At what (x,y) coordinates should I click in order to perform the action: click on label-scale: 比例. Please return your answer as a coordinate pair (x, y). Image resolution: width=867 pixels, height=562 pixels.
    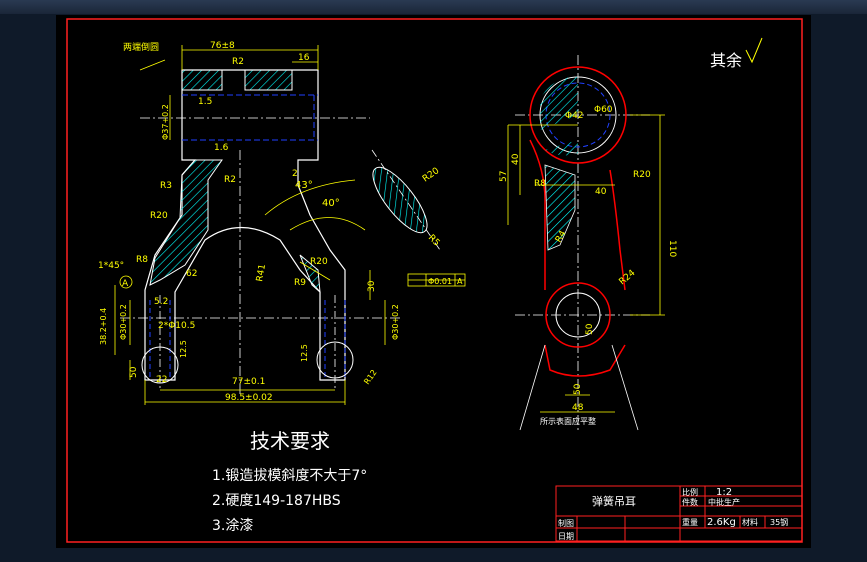
    Looking at the image, I should click on (690, 492).